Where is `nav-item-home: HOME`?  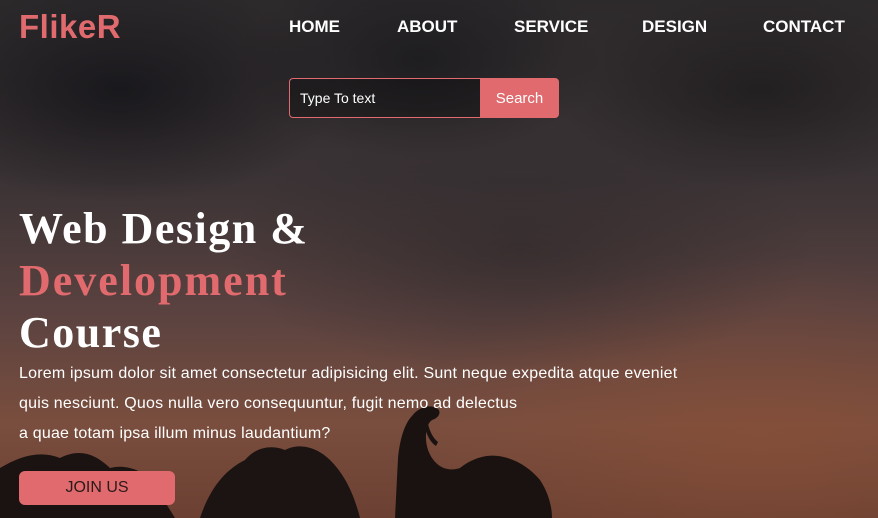 nav-item-home: HOME is located at coordinates (314, 27).